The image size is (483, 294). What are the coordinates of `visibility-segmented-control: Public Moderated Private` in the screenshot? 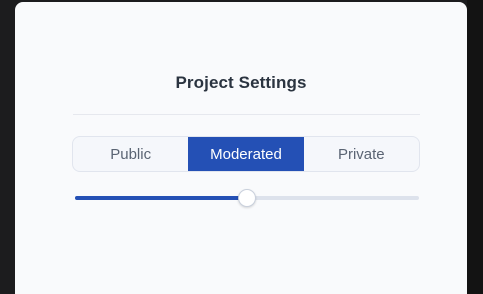 It's located at (246, 154).